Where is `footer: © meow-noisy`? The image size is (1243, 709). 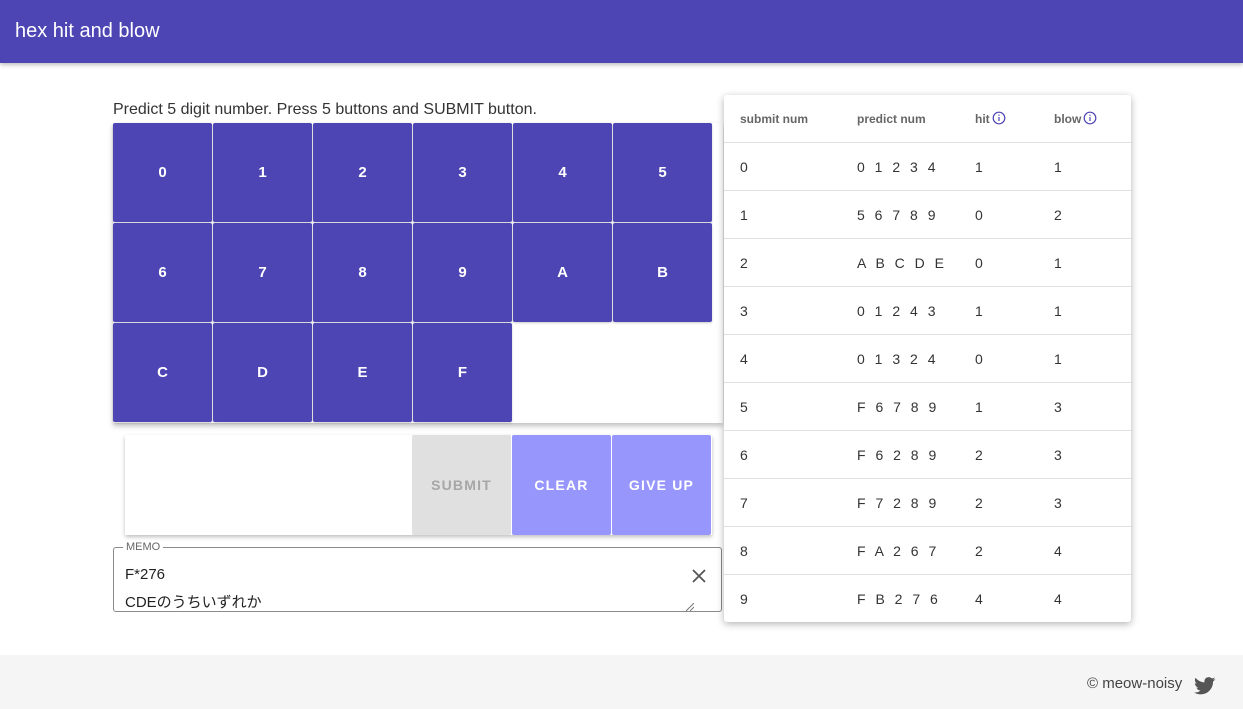 footer: © meow-noisy is located at coordinates (621, 682).